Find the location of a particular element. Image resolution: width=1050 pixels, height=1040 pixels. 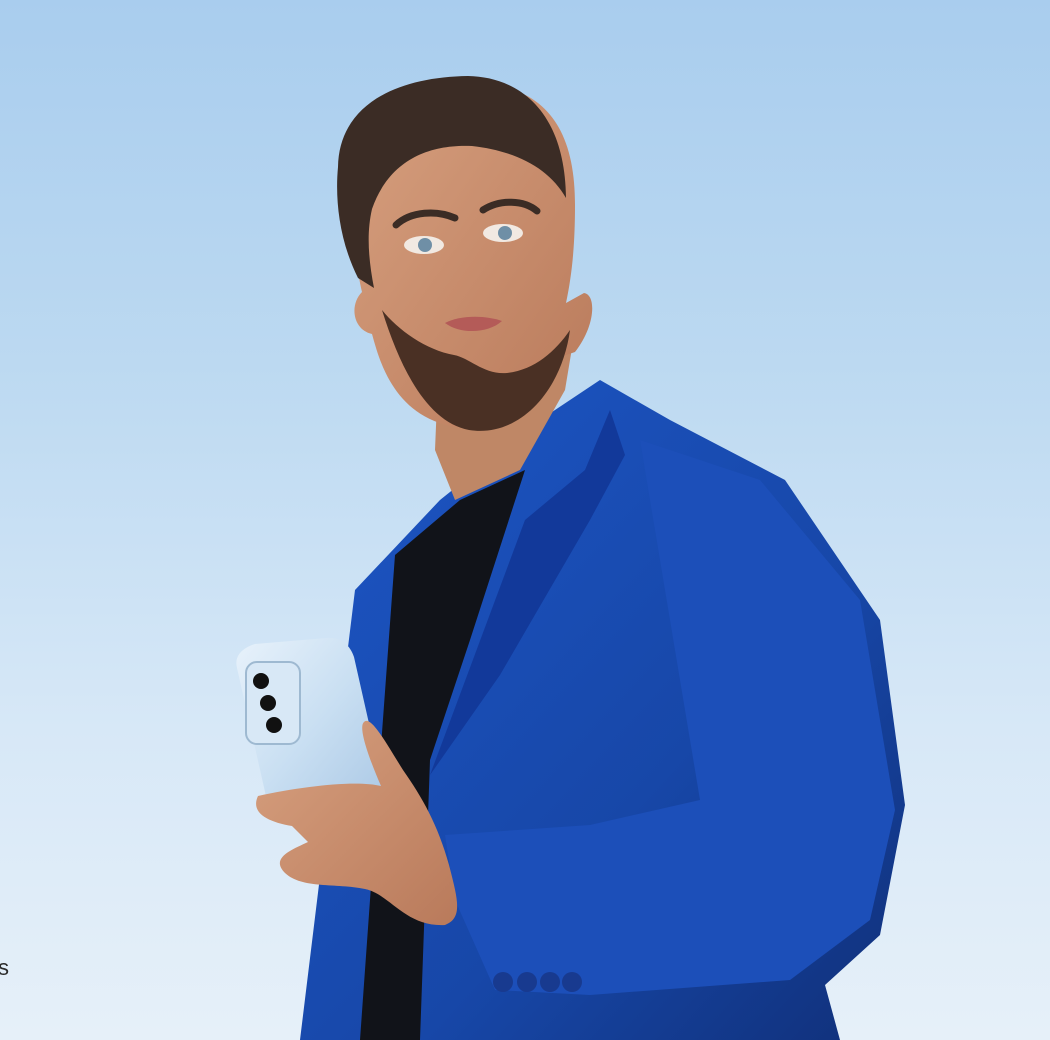

right-iris is located at coordinates (505, 233).